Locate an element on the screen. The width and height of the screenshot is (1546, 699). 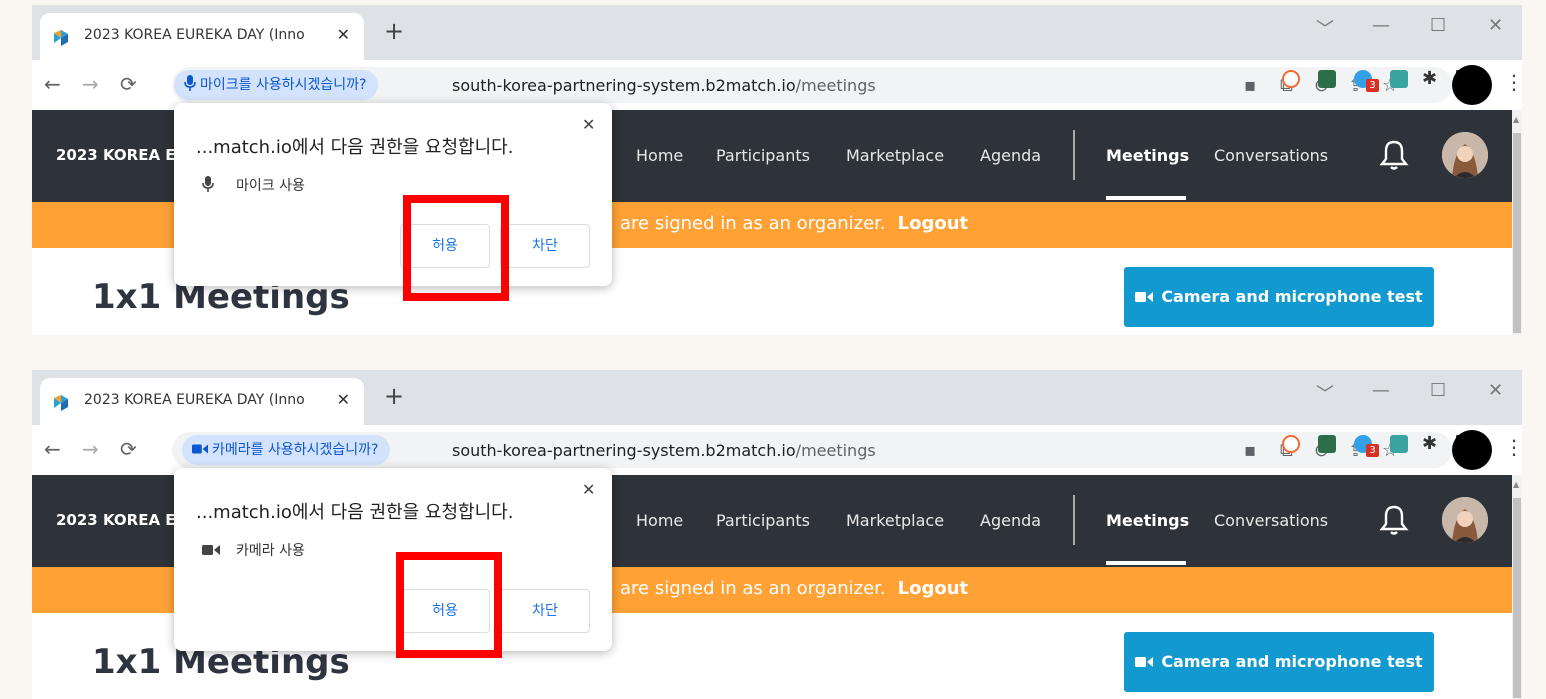
permission-chip-label: 마이크를 사용하시겠습니까? is located at coordinates (283, 85).